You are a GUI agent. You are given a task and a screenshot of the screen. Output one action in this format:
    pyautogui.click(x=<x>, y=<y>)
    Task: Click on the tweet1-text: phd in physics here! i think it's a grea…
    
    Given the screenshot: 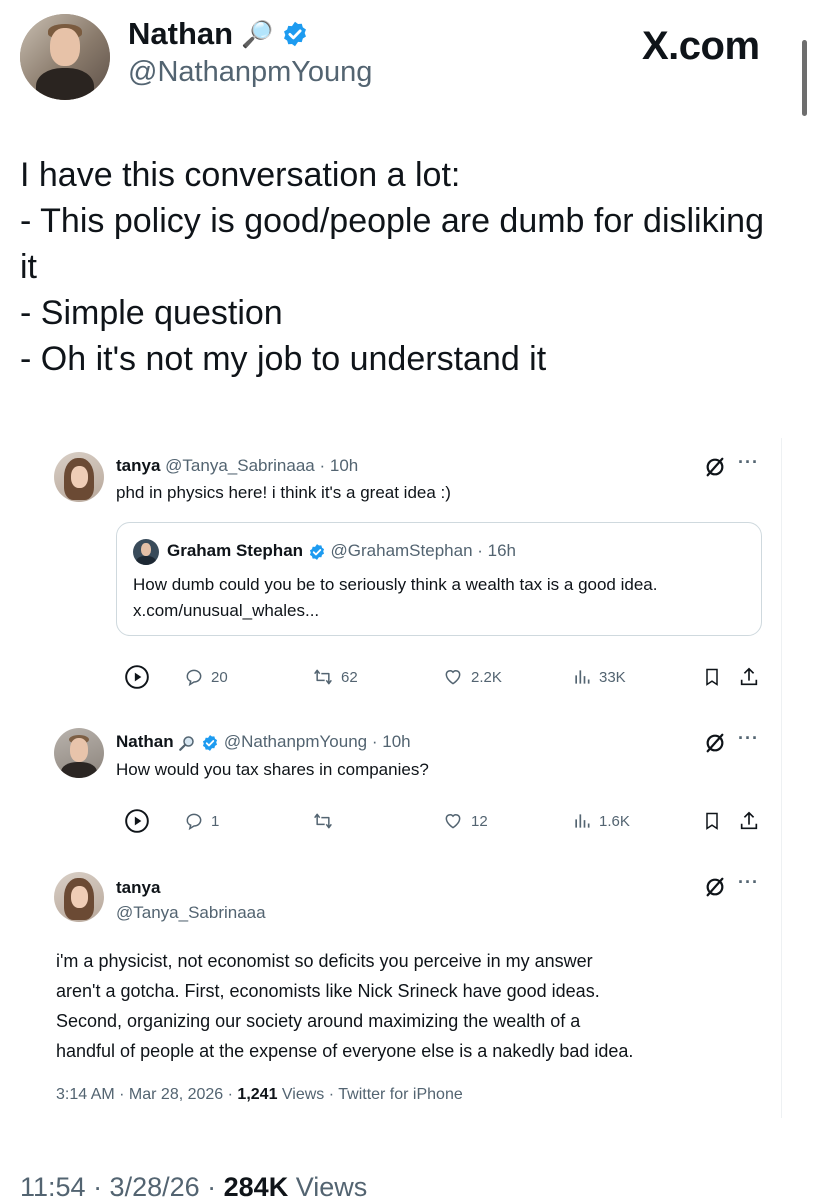 What is the action you would take?
    pyautogui.click(x=283, y=492)
    